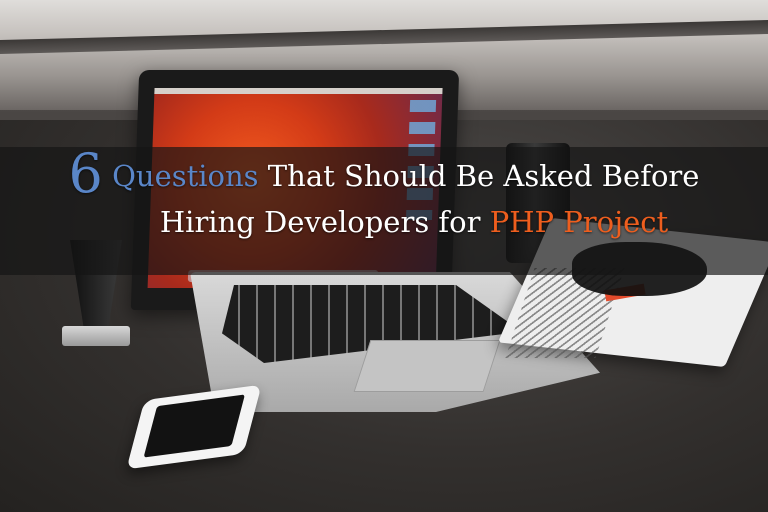  I want to click on headline-line2: Hiring Developers for PHP Project, so click(384, 222).